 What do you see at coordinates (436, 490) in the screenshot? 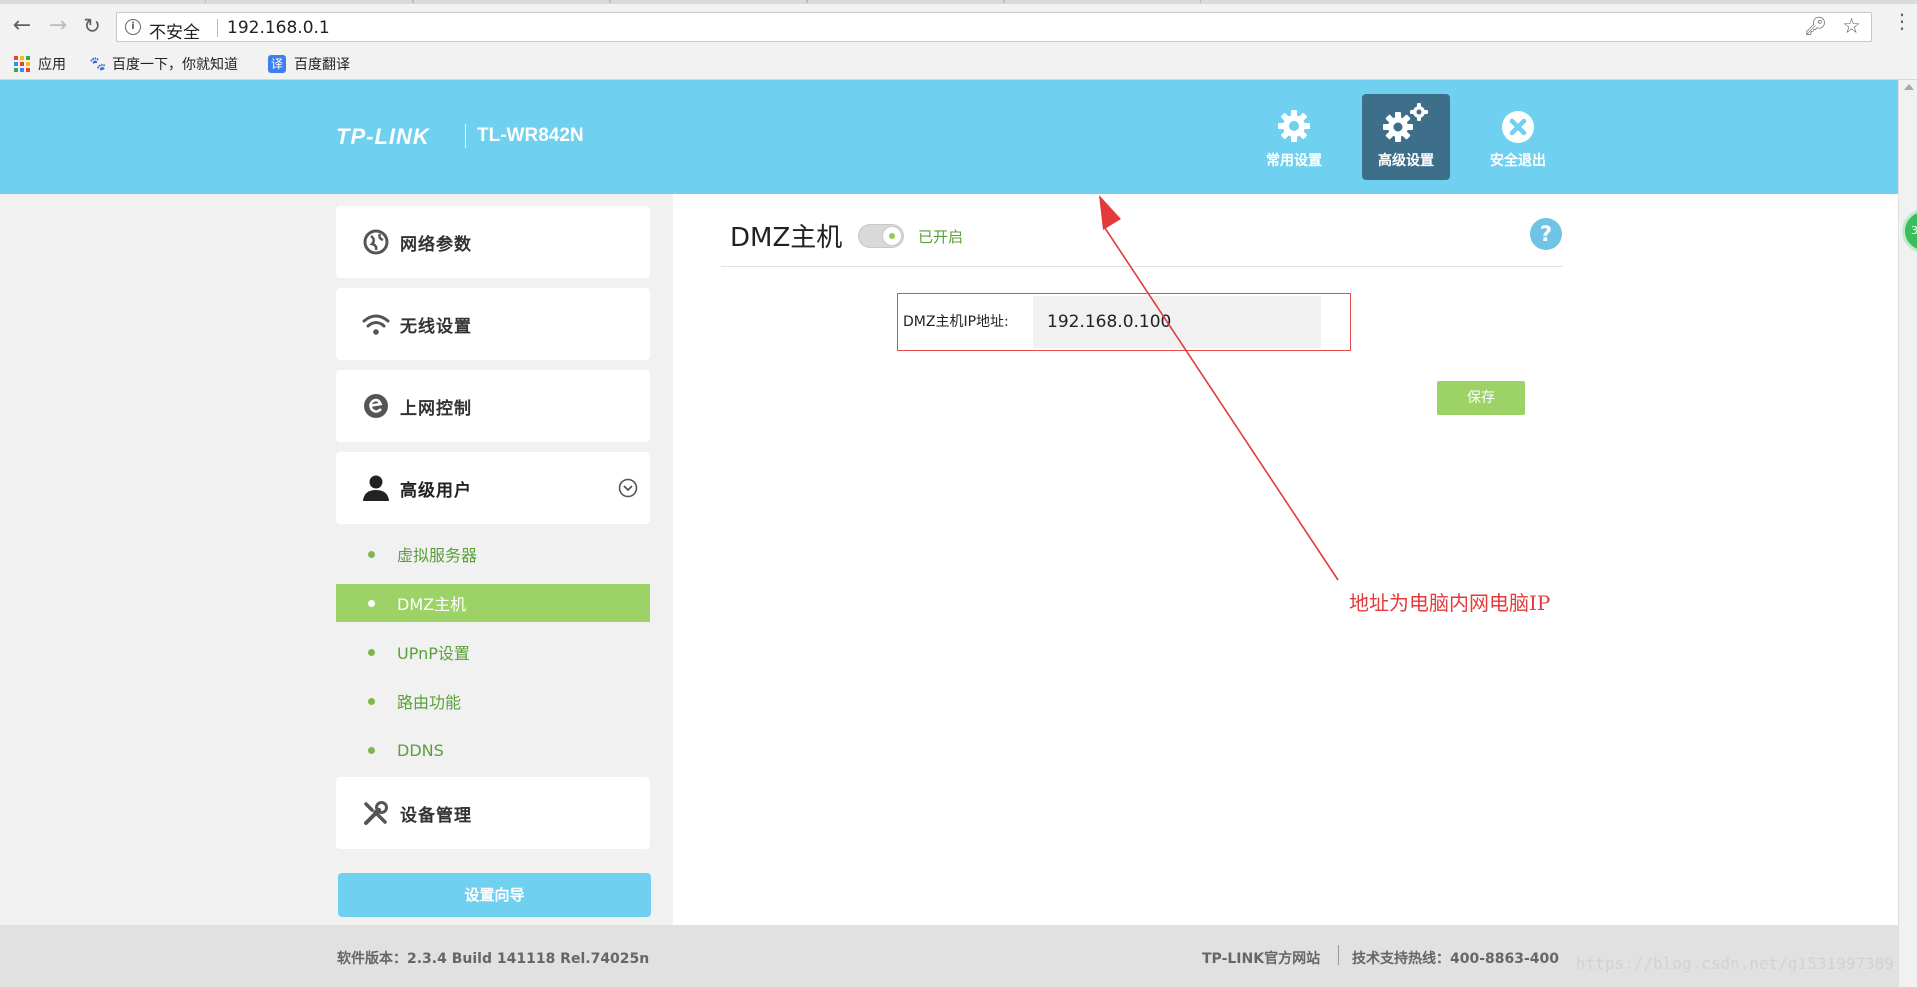
I see `sidebar-item-label: 高级用户` at bounding box center [436, 490].